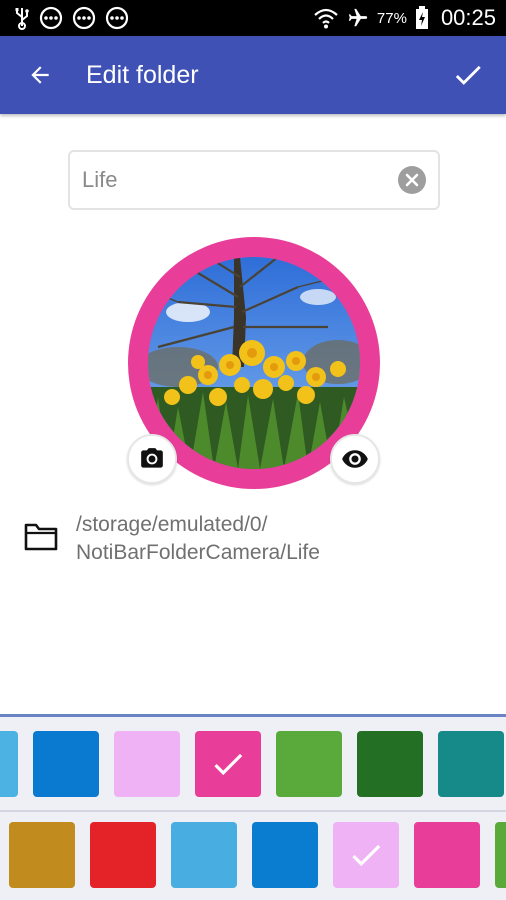  I want to click on clock: 00:25, so click(468, 17).